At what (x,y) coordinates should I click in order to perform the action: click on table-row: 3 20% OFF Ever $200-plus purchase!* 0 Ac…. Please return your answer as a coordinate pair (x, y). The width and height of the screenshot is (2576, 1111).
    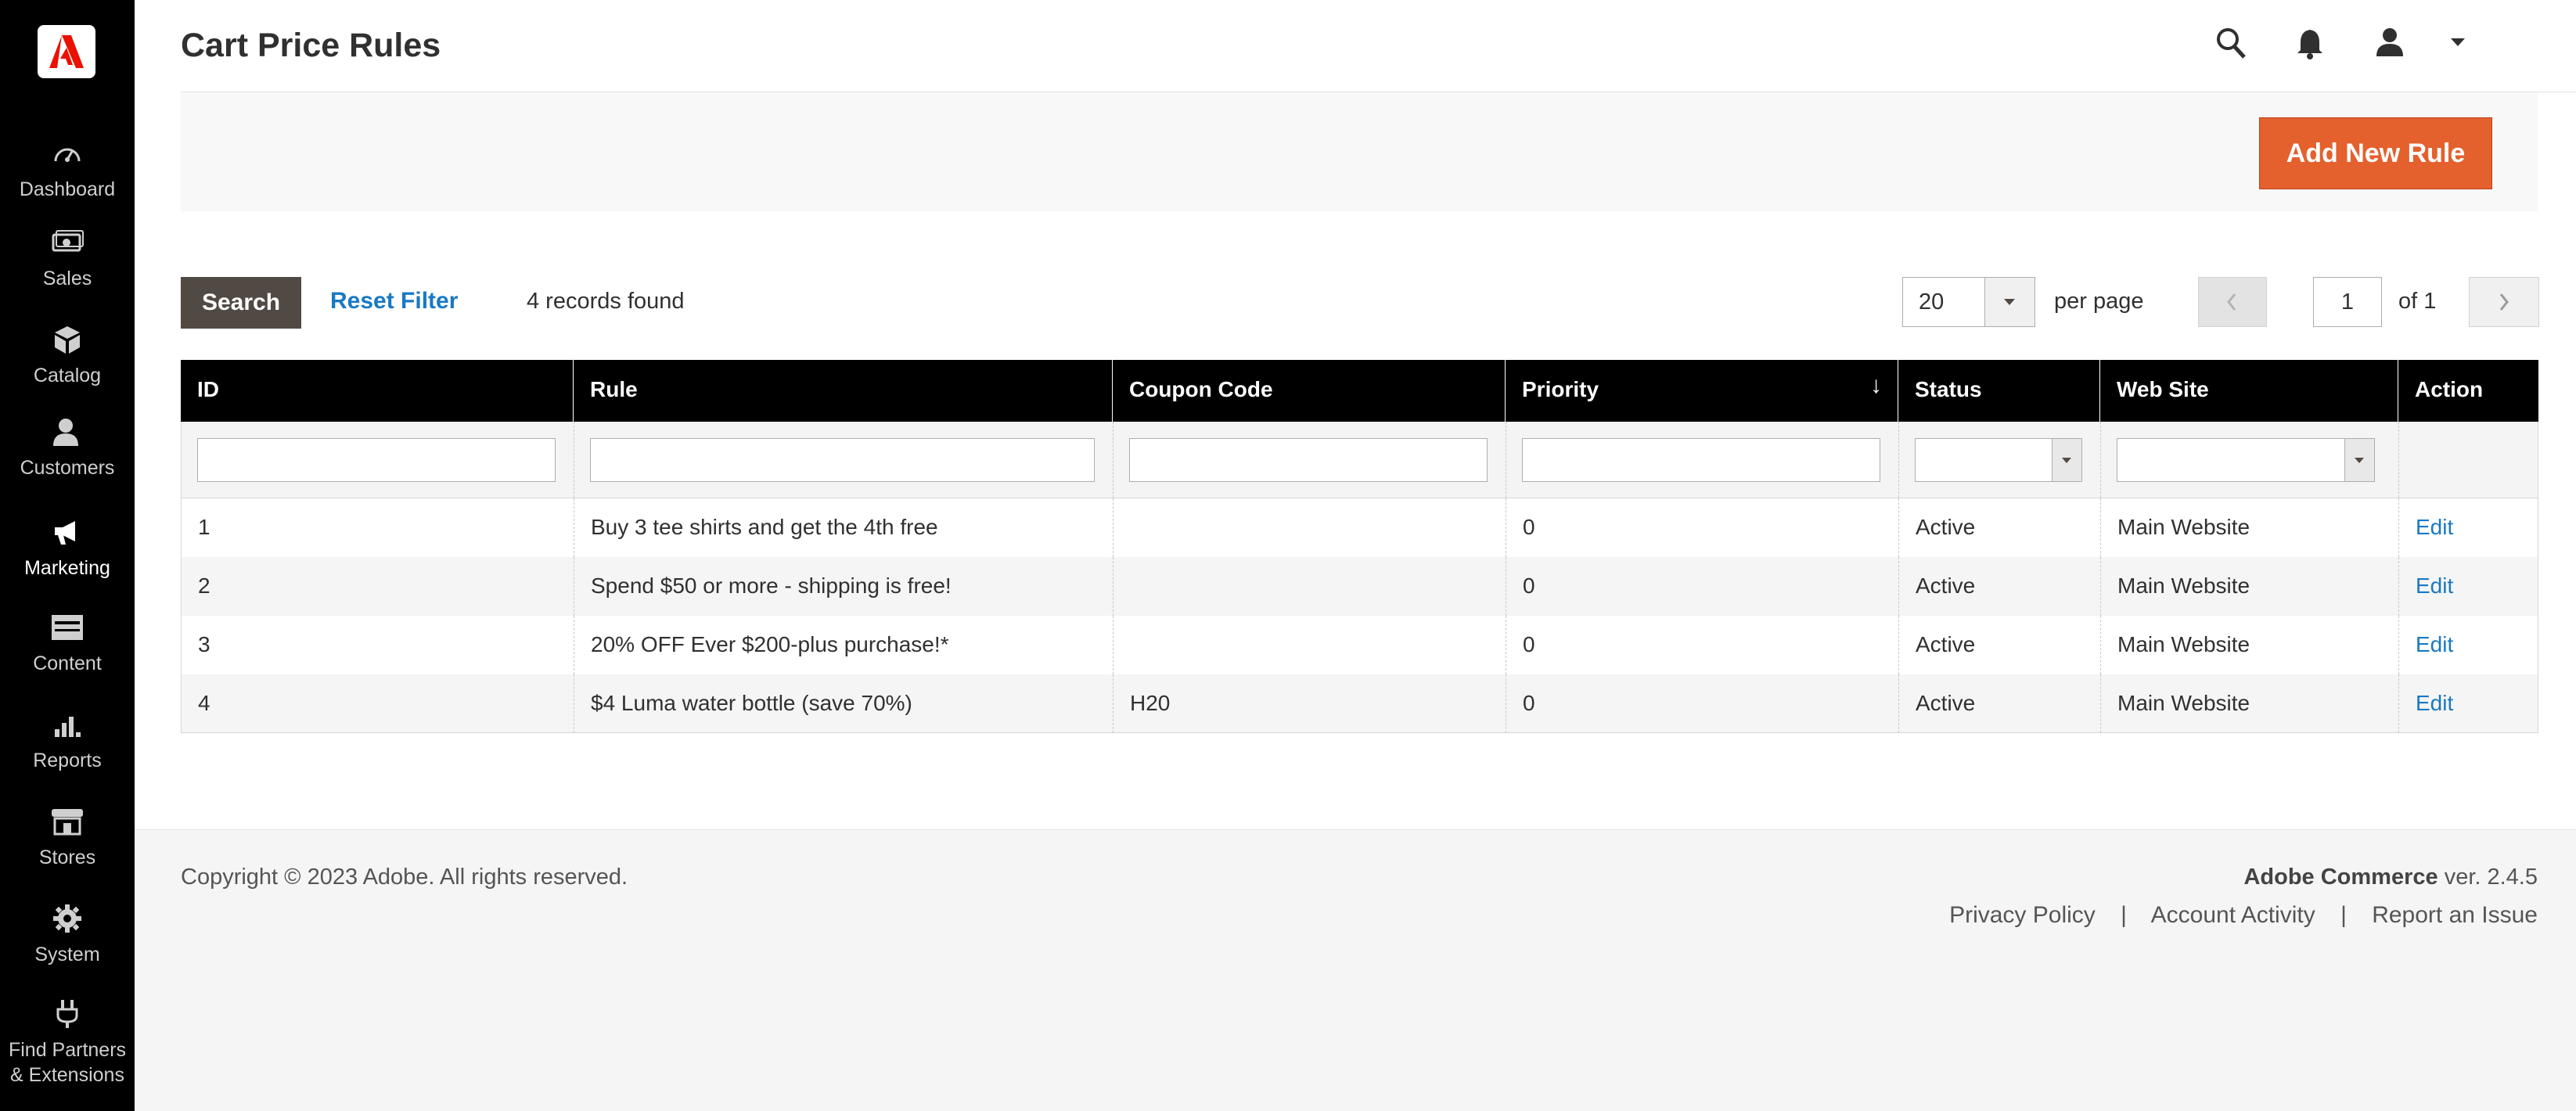
    Looking at the image, I should click on (1359, 645).